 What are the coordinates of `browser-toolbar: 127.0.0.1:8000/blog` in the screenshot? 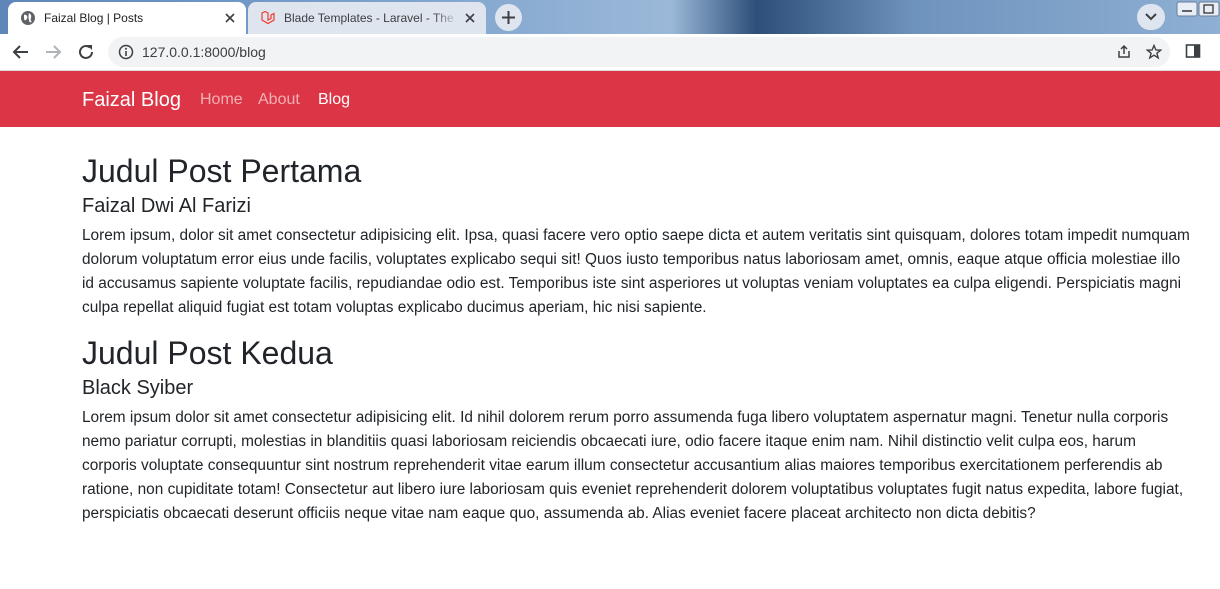 It's located at (610, 52).